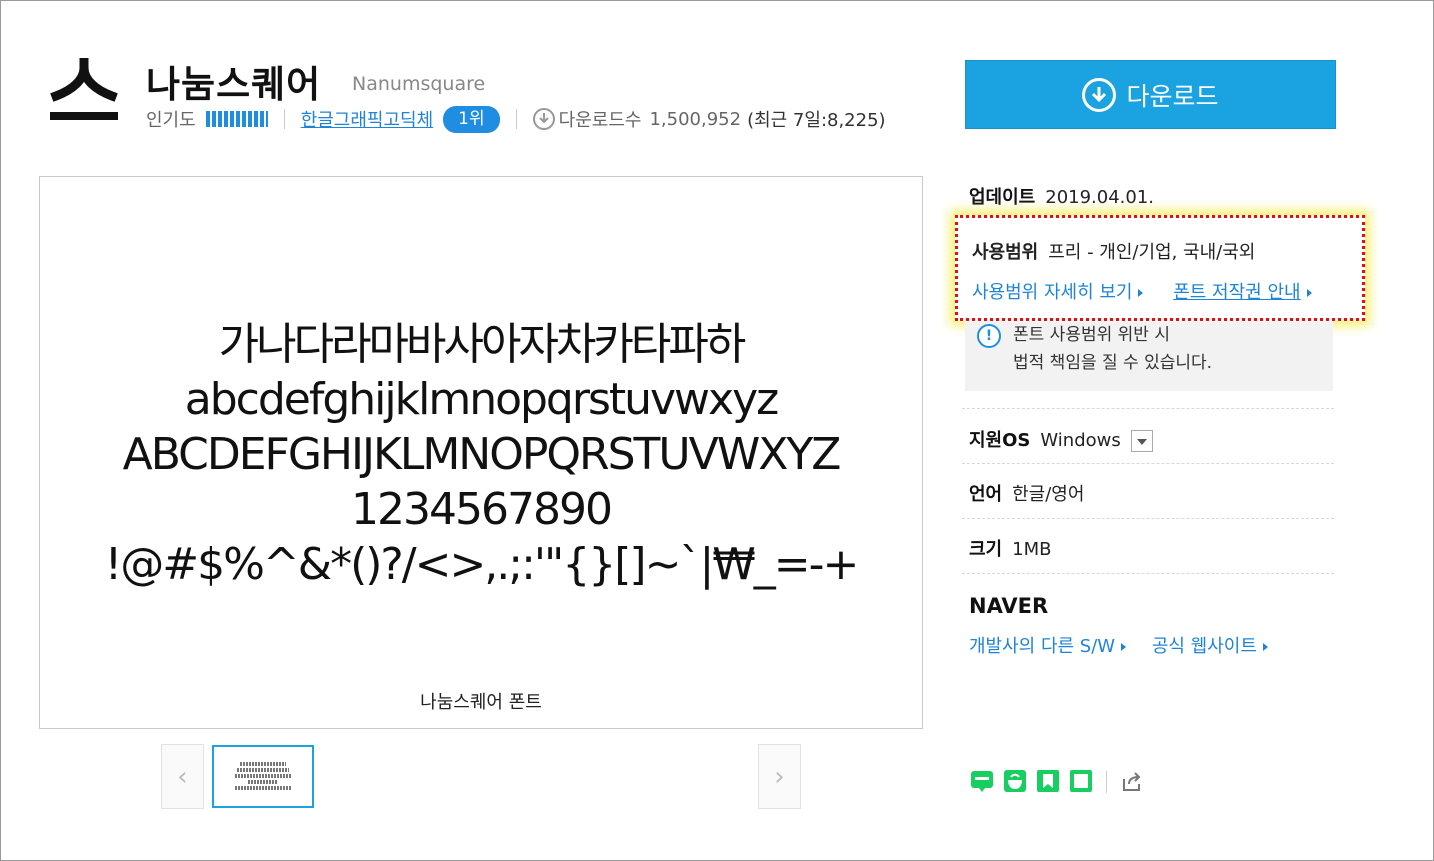 The image size is (1434, 861). What do you see at coordinates (1002, 197) in the screenshot?
I see `update-label: 업데이트` at bounding box center [1002, 197].